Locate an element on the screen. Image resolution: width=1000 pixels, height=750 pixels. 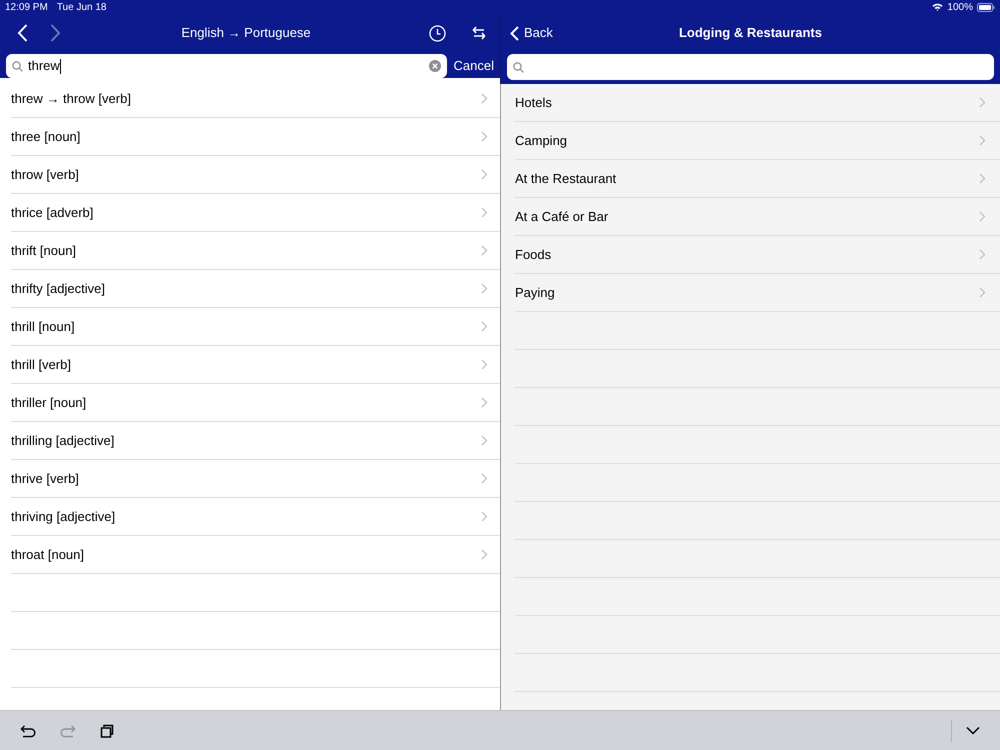
chevron-down-icon is located at coordinates (973, 730).